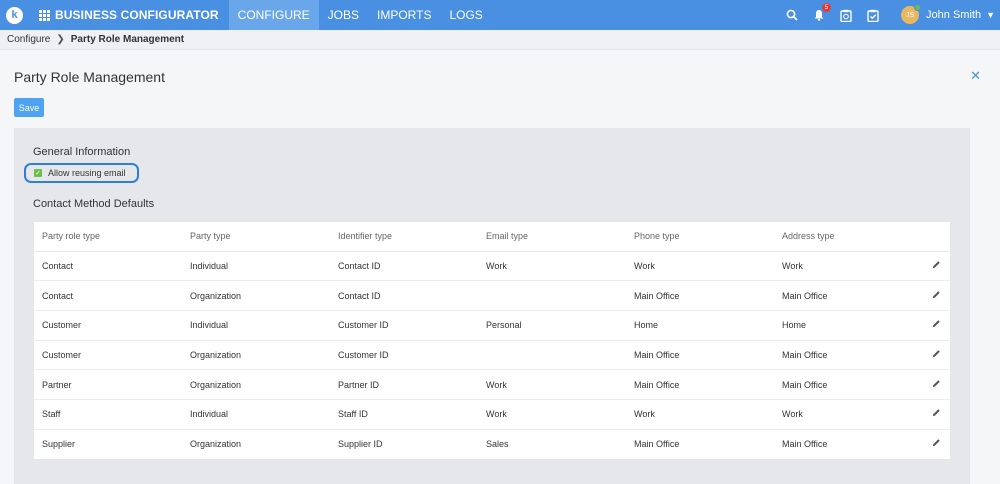 The width and height of the screenshot is (1000, 484). What do you see at coordinates (792, 15) in the screenshot?
I see `search-icon` at bounding box center [792, 15].